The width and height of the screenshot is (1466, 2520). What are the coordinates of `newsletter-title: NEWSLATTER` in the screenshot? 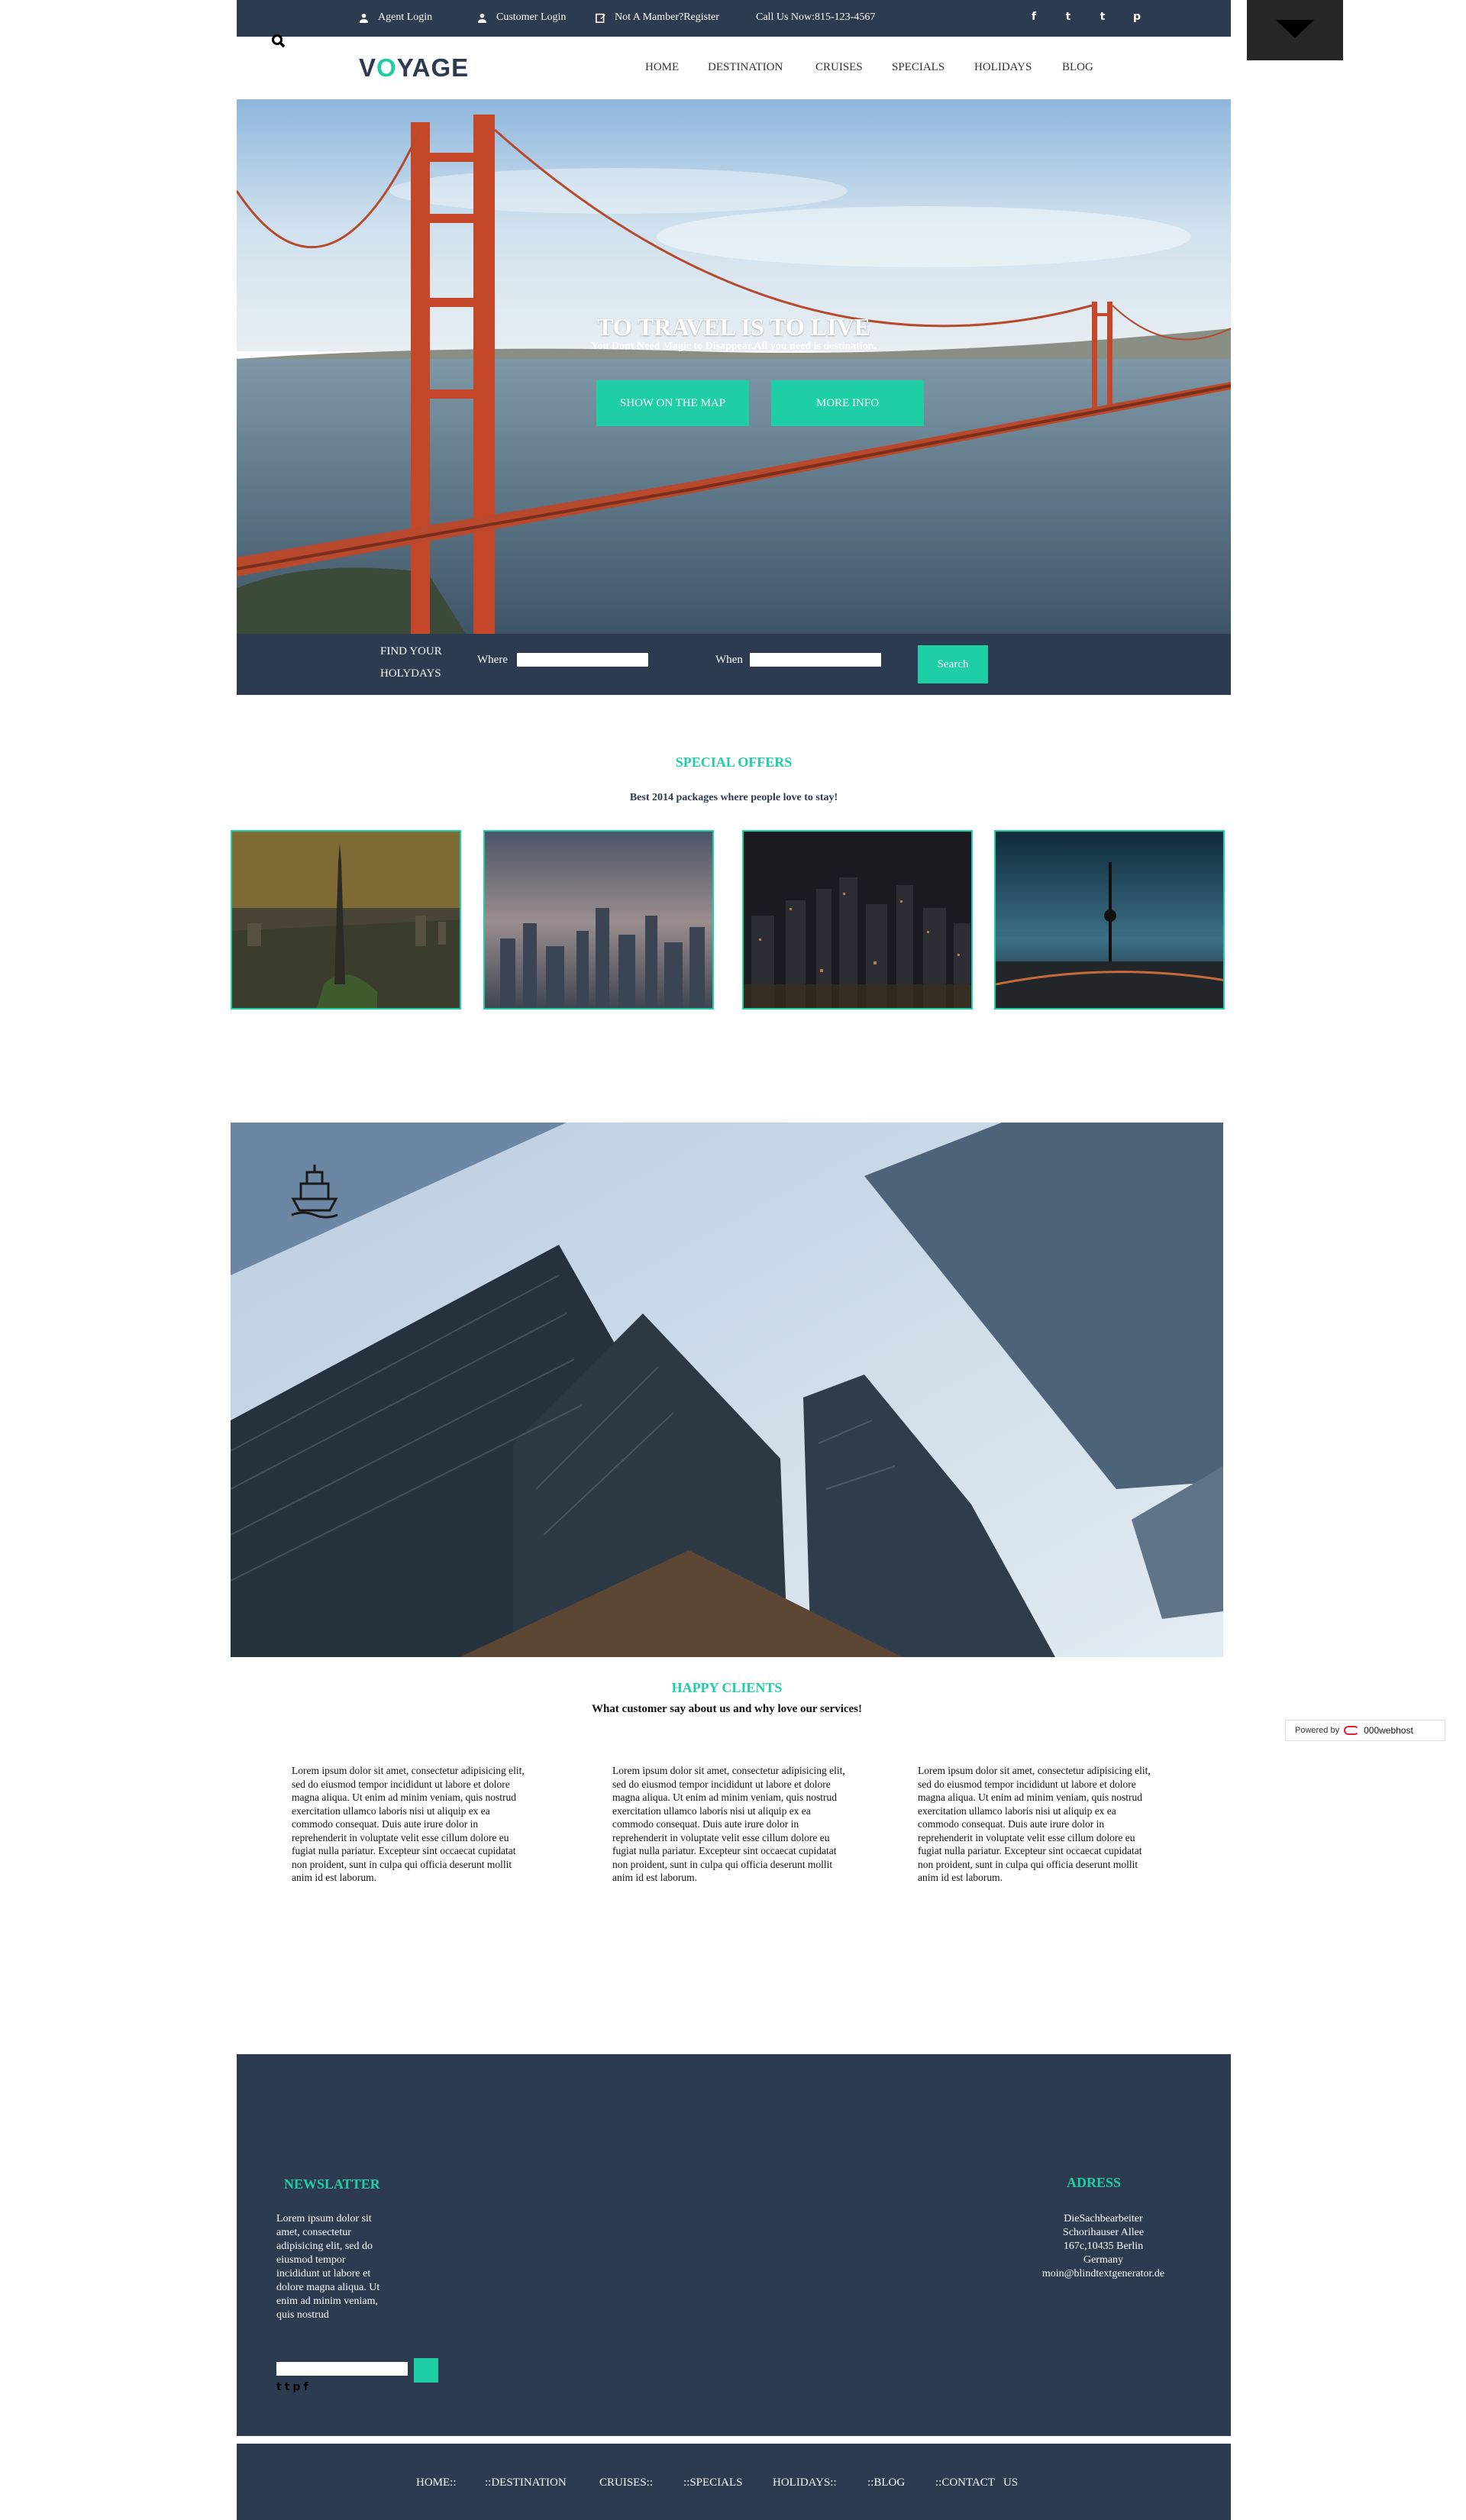 It's located at (332, 2184).